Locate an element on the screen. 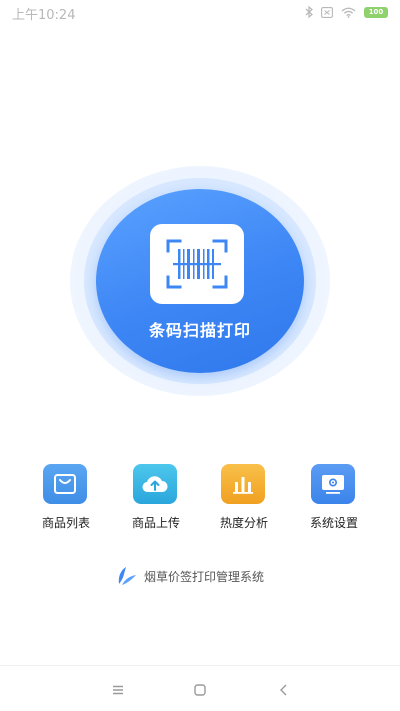 The width and height of the screenshot is (400, 711). battery-level: 100 is located at coordinates (376, 11).